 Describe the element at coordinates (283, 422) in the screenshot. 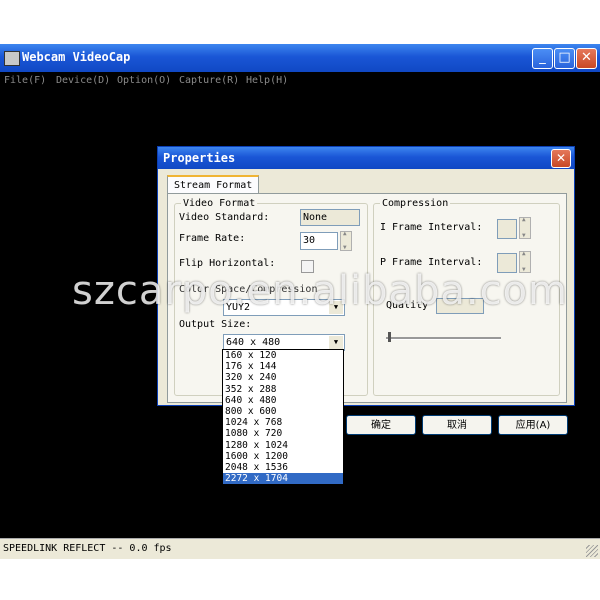

I see `list-item: 1024 x 768` at that location.